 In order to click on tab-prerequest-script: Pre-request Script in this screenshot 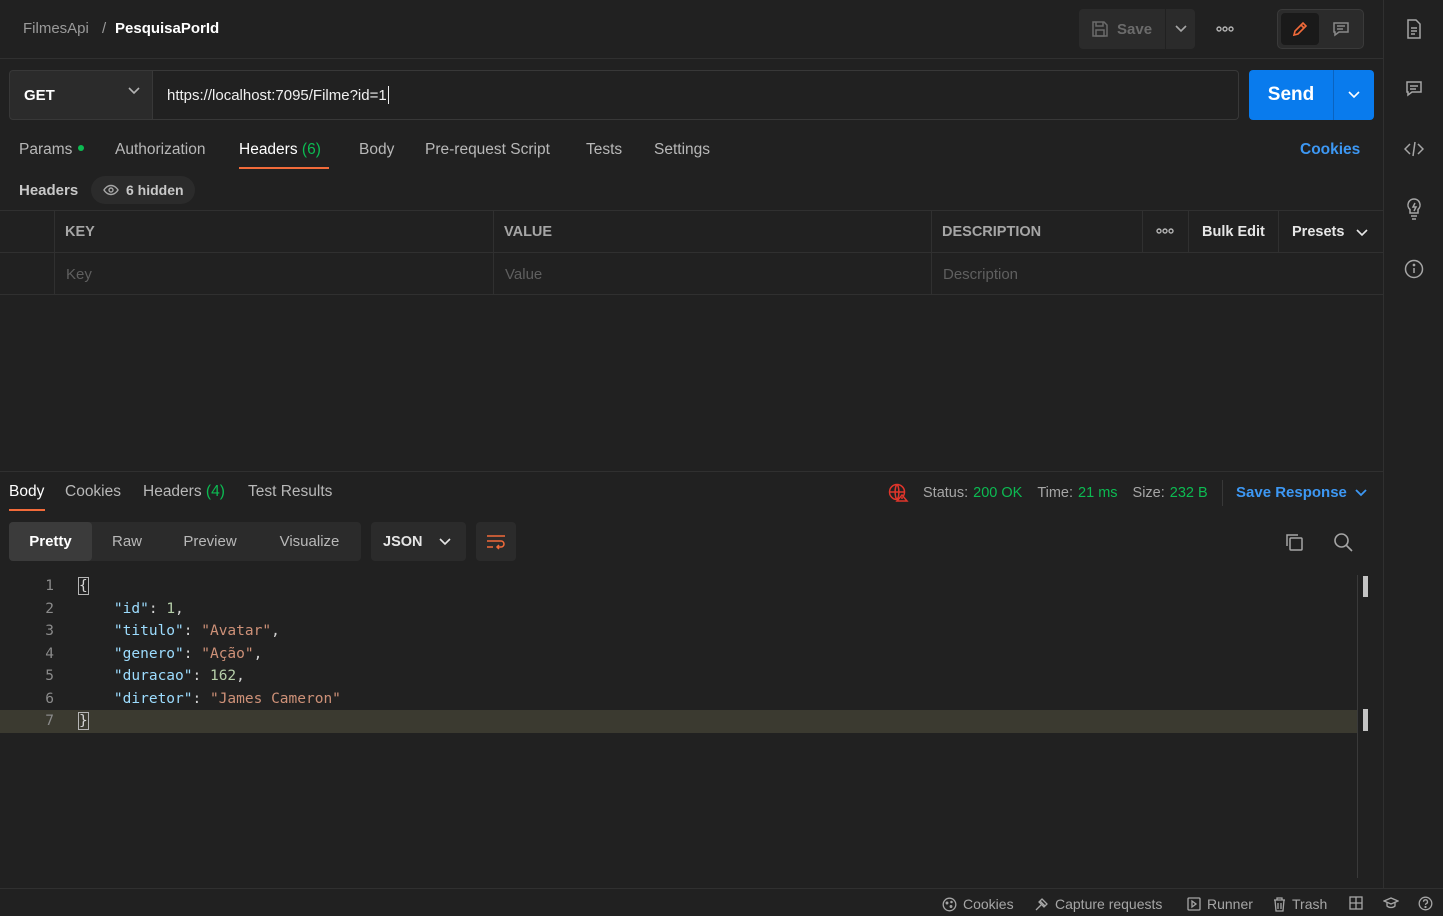, I will do `click(487, 150)`.